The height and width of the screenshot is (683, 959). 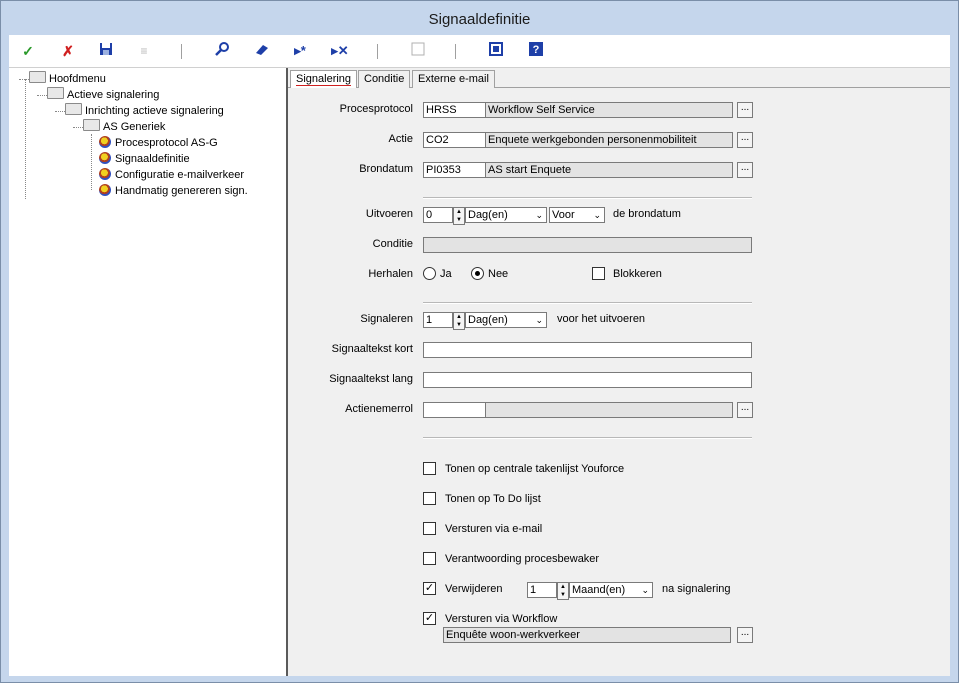 What do you see at coordinates (171, 175) in the screenshot?
I see `tree-item-configuratie: Configuratie e-mailverkeer` at bounding box center [171, 175].